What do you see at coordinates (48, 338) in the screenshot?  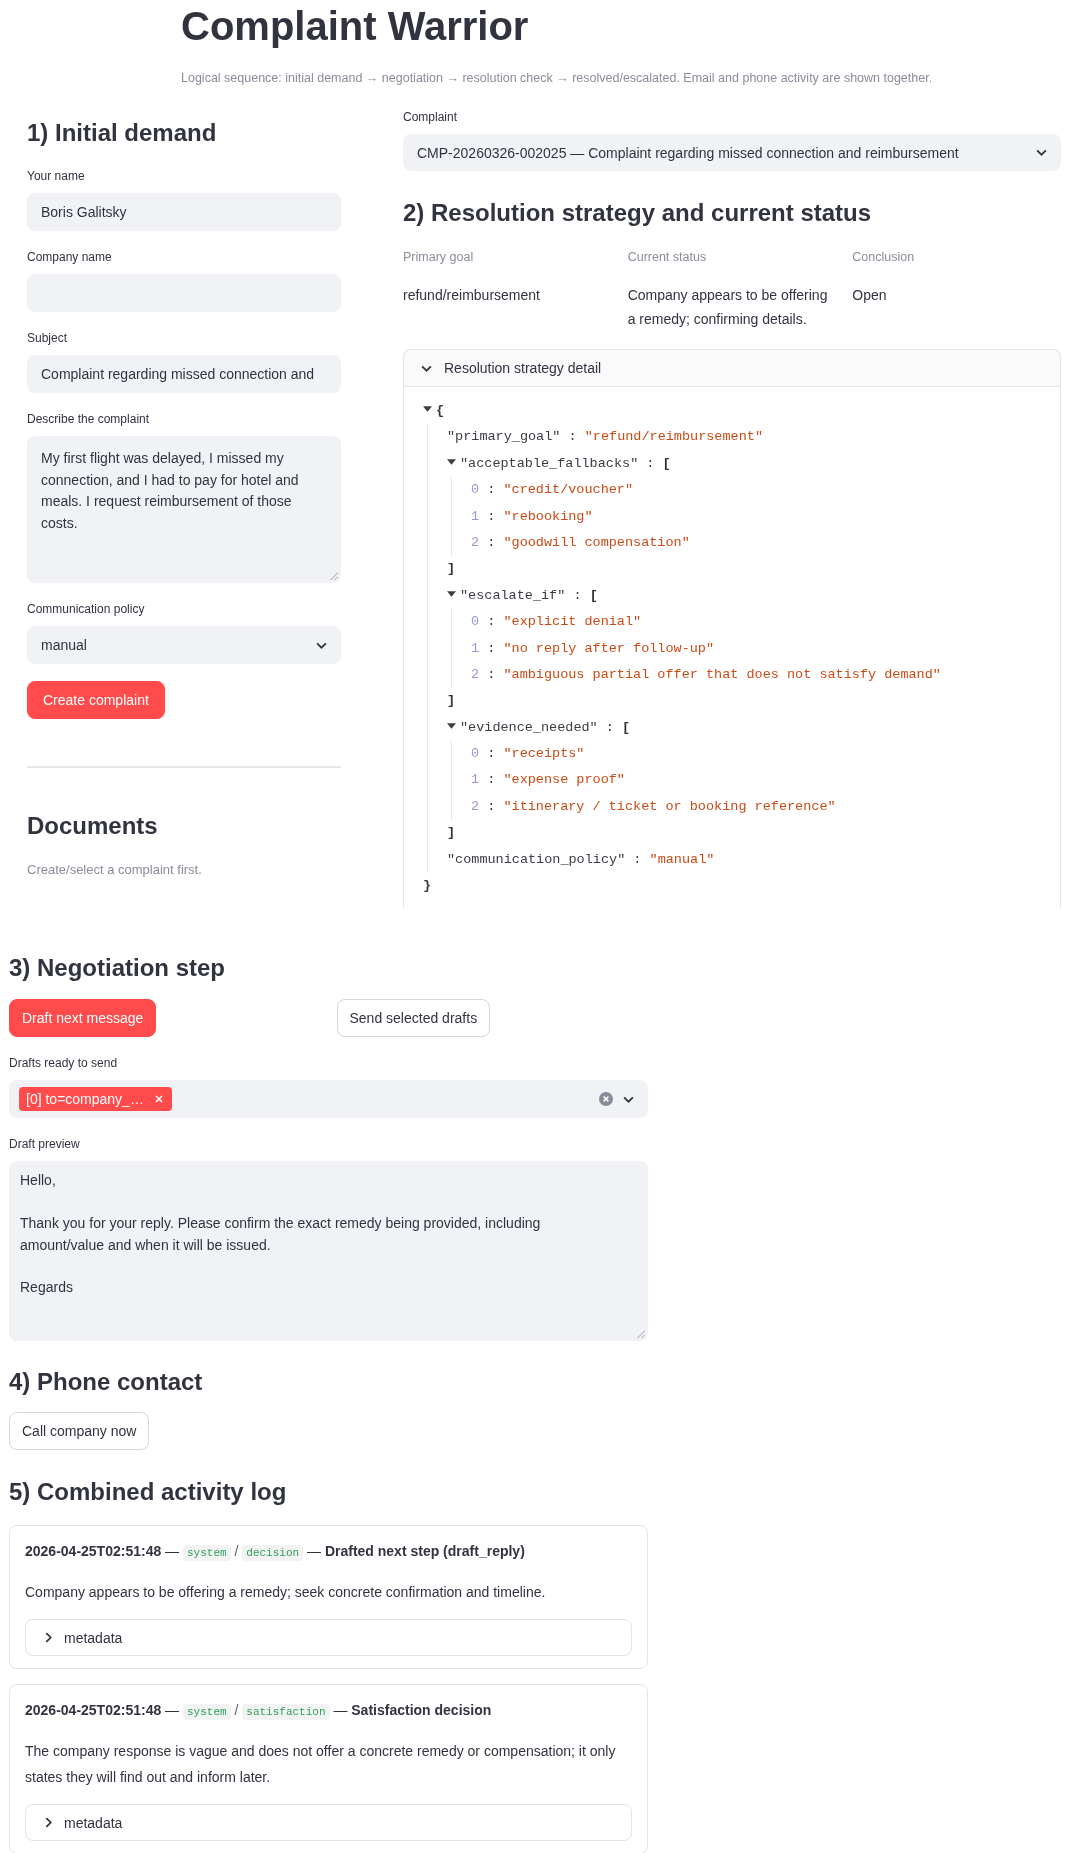 I see `field-label: Subject` at bounding box center [48, 338].